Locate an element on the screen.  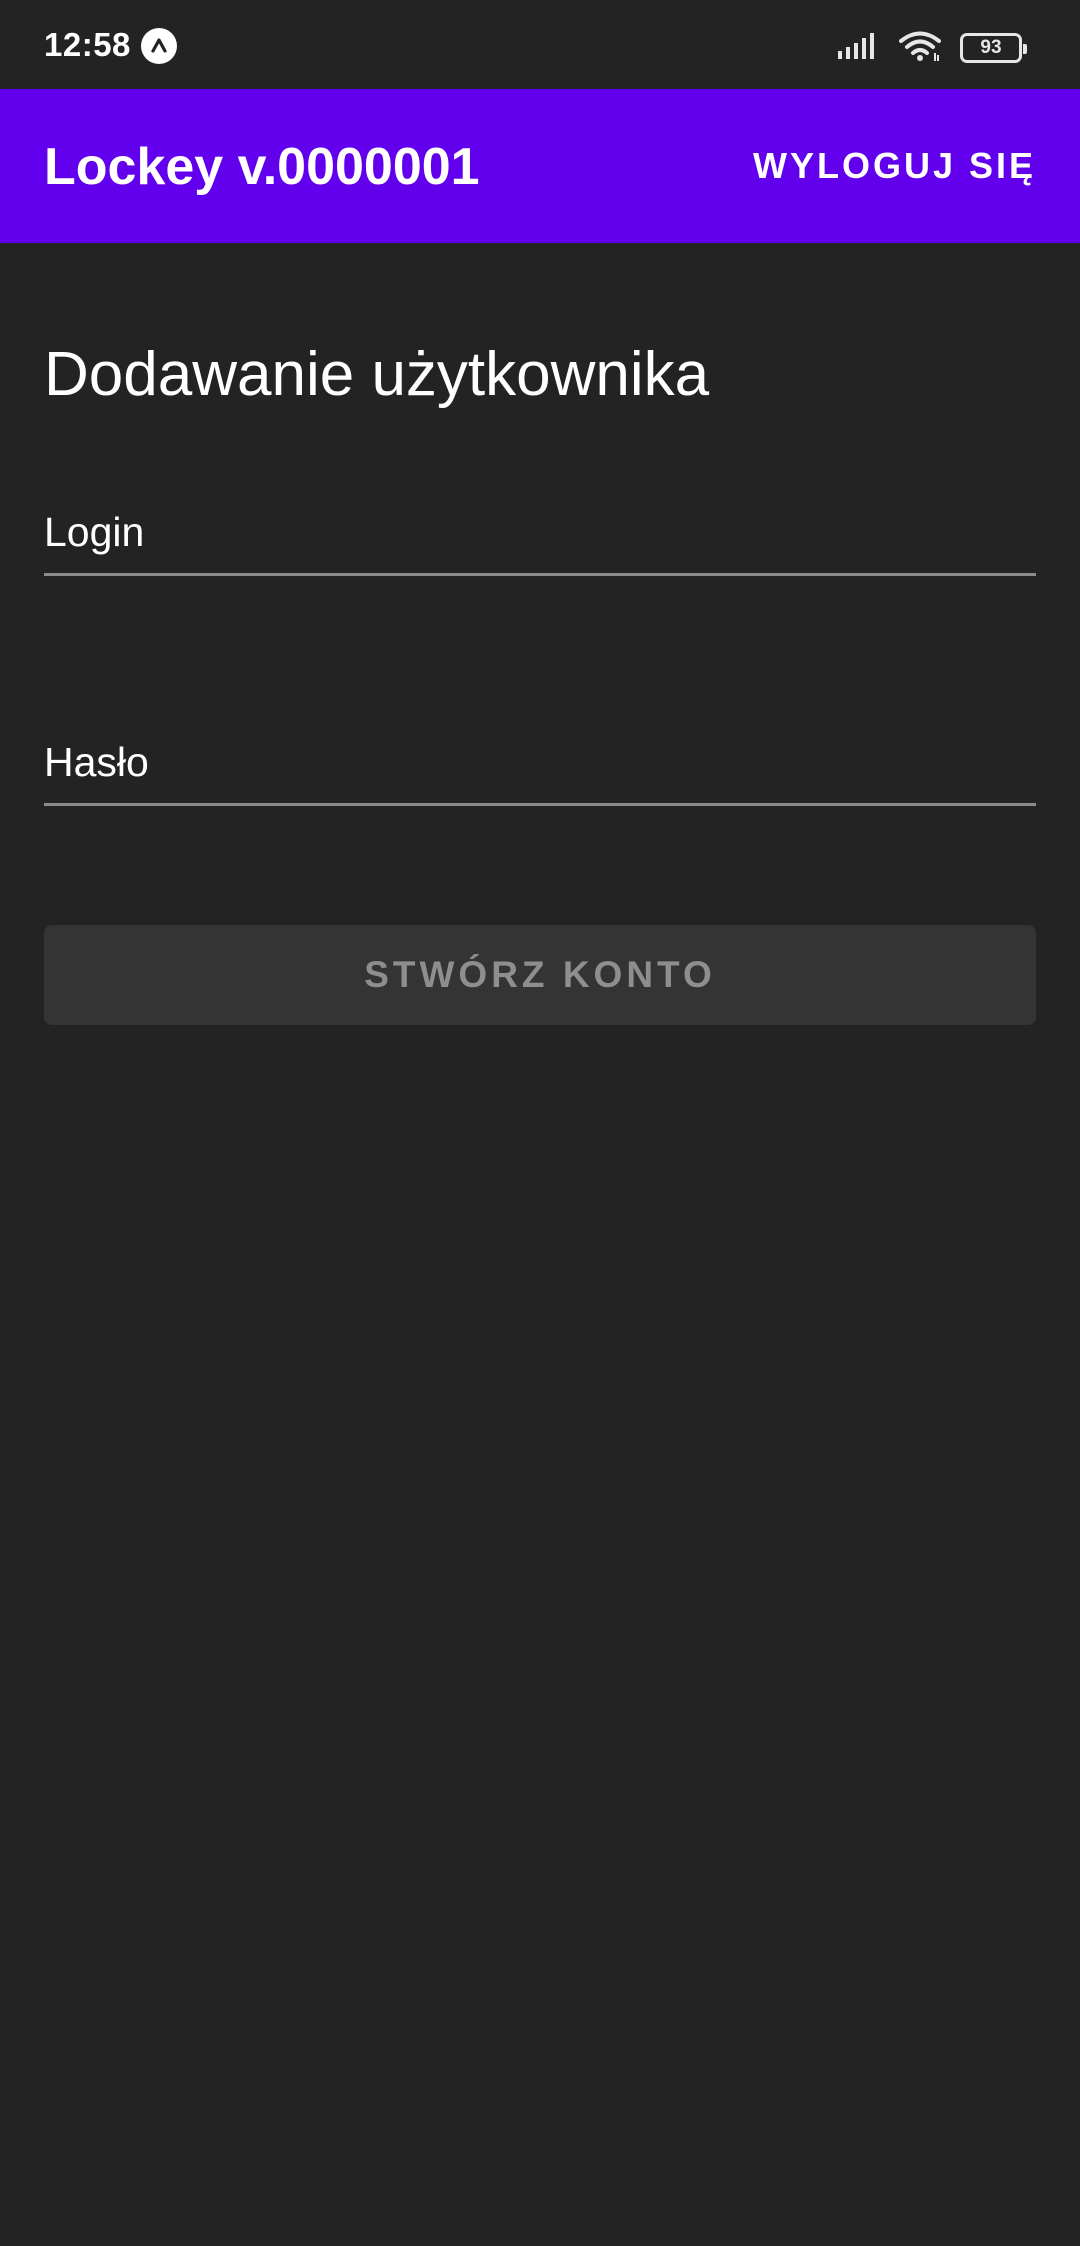
battery-level: 93 is located at coordinates (991, 47).